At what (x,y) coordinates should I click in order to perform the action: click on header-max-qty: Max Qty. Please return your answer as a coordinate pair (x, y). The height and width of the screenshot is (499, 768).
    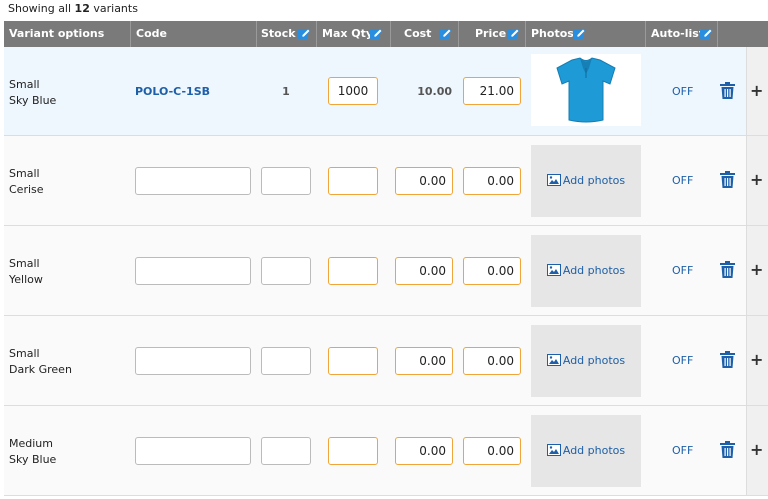
    Looking at the image, I should click on (354, 34).